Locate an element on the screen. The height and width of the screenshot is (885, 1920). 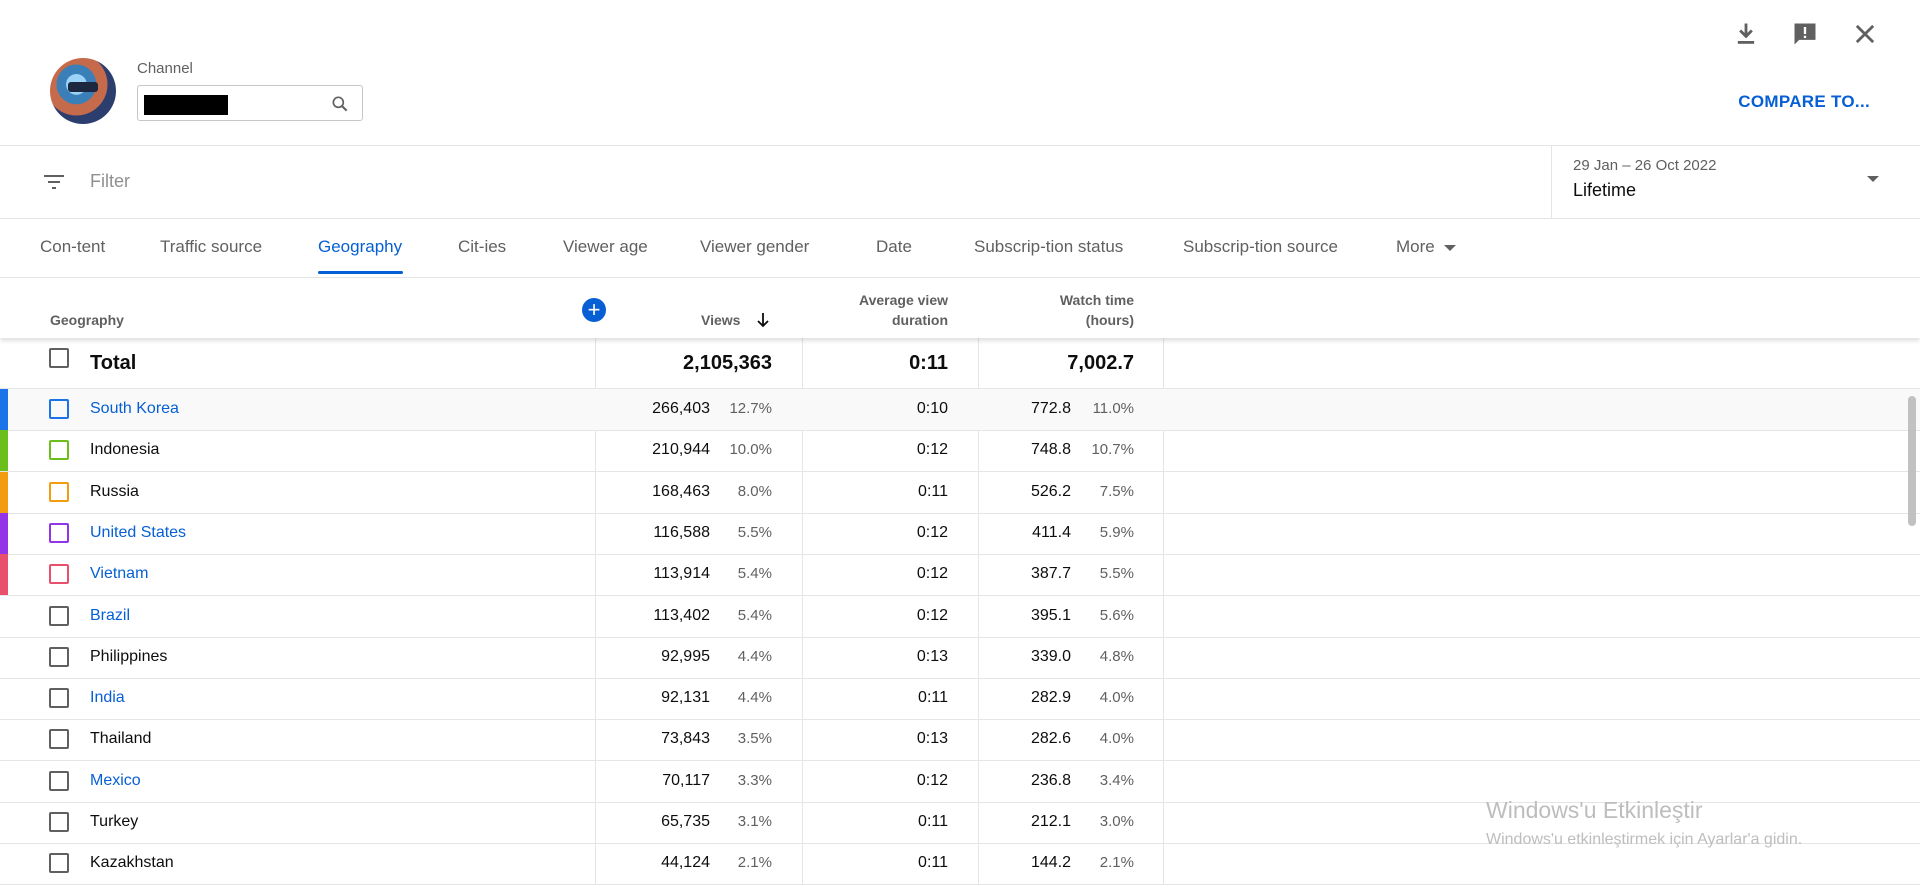
views-value: 70,117 is located at coordinates (686, 780).